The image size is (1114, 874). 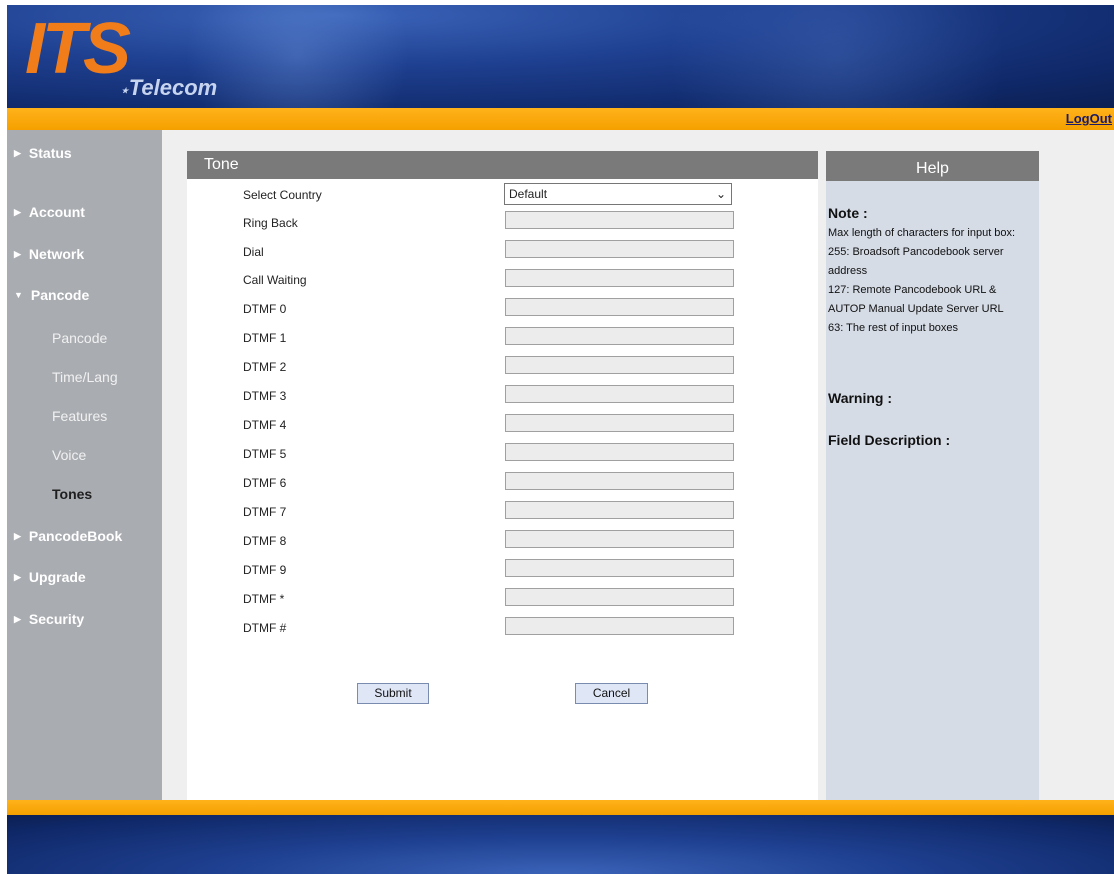 What do you see at coordinates (79, 416) in the screenshot?
I see `sidebar-subitem-features: Features` at bounding box center [79, 416].